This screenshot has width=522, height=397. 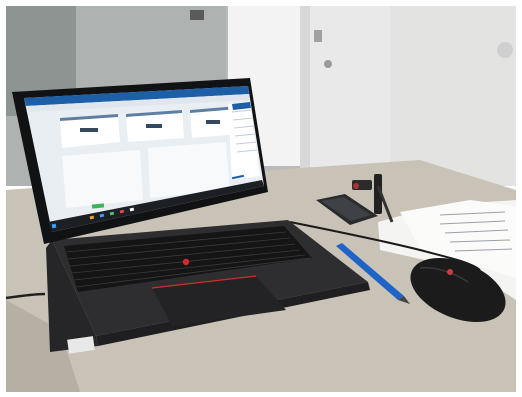 I want to click on right-wall, so click(x=453, y=96).